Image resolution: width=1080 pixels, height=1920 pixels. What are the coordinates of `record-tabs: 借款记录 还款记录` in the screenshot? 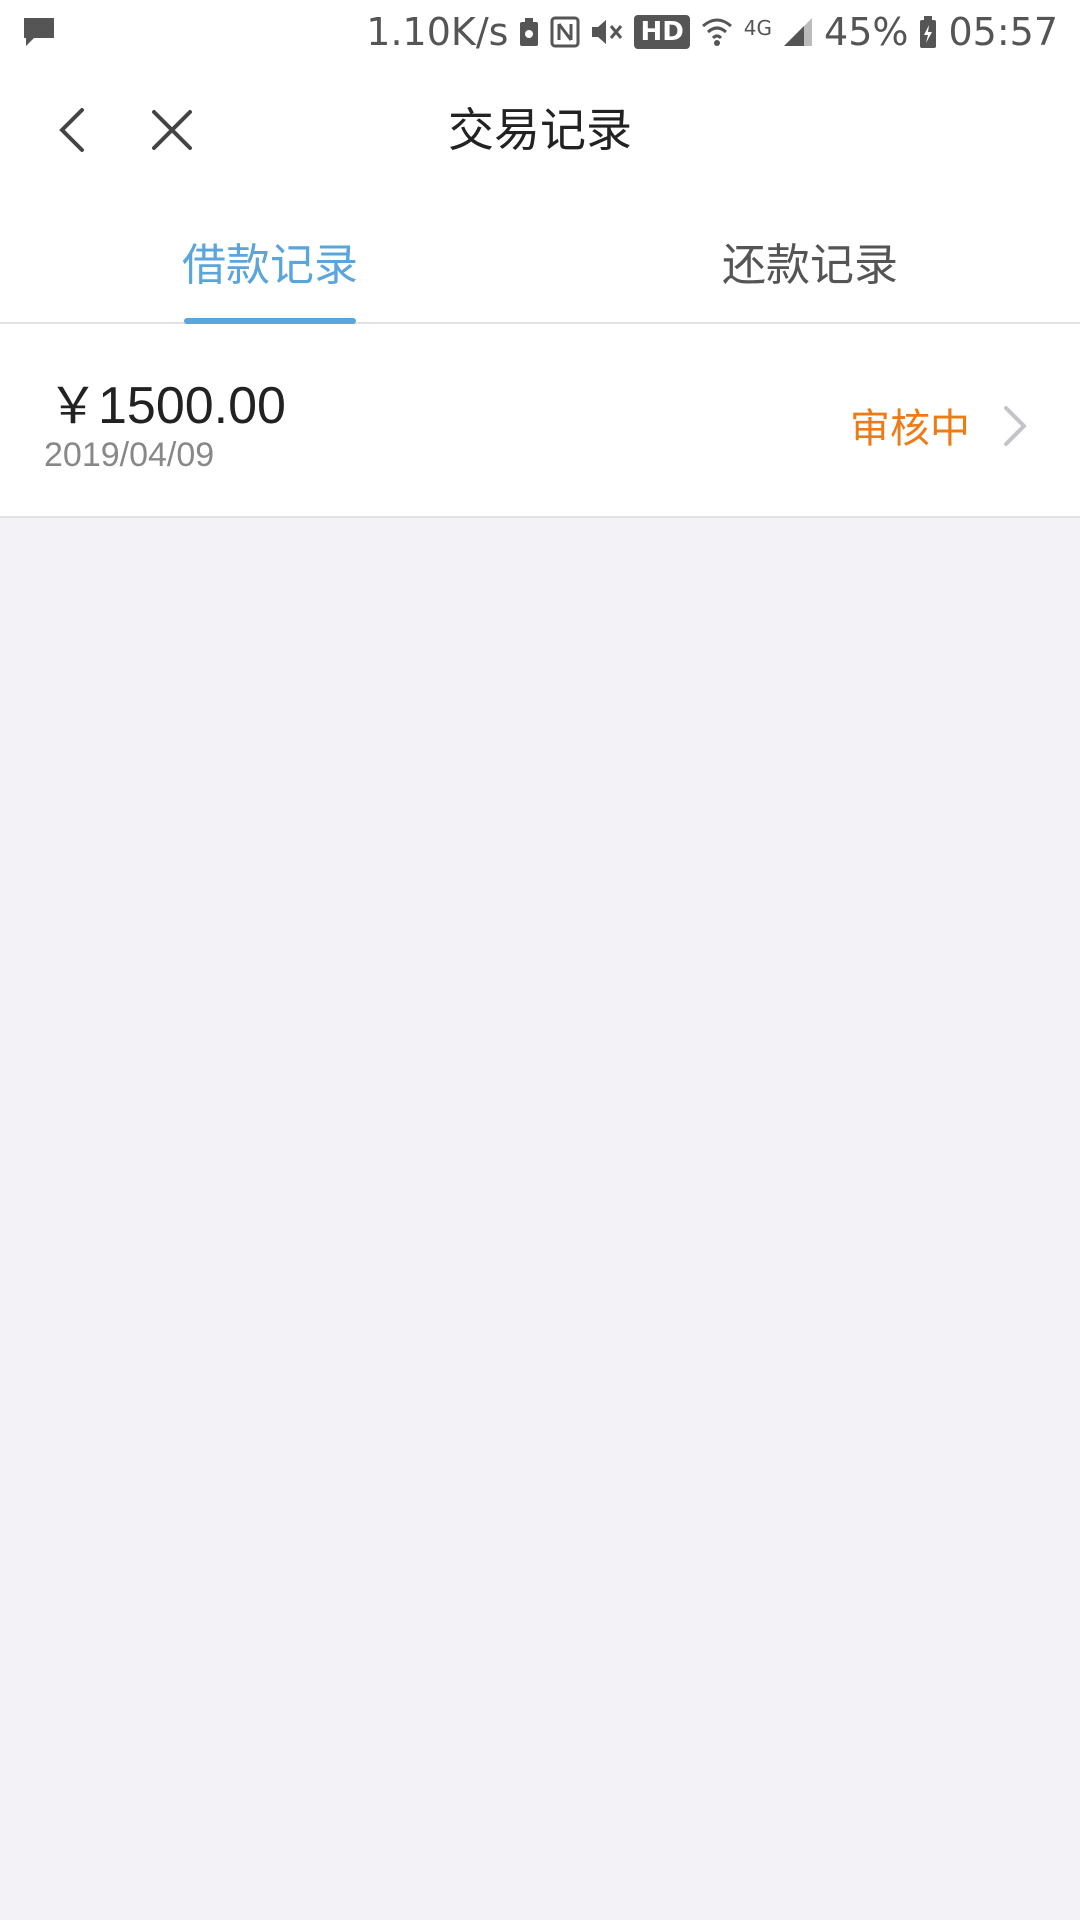 It's located at (540, 262).